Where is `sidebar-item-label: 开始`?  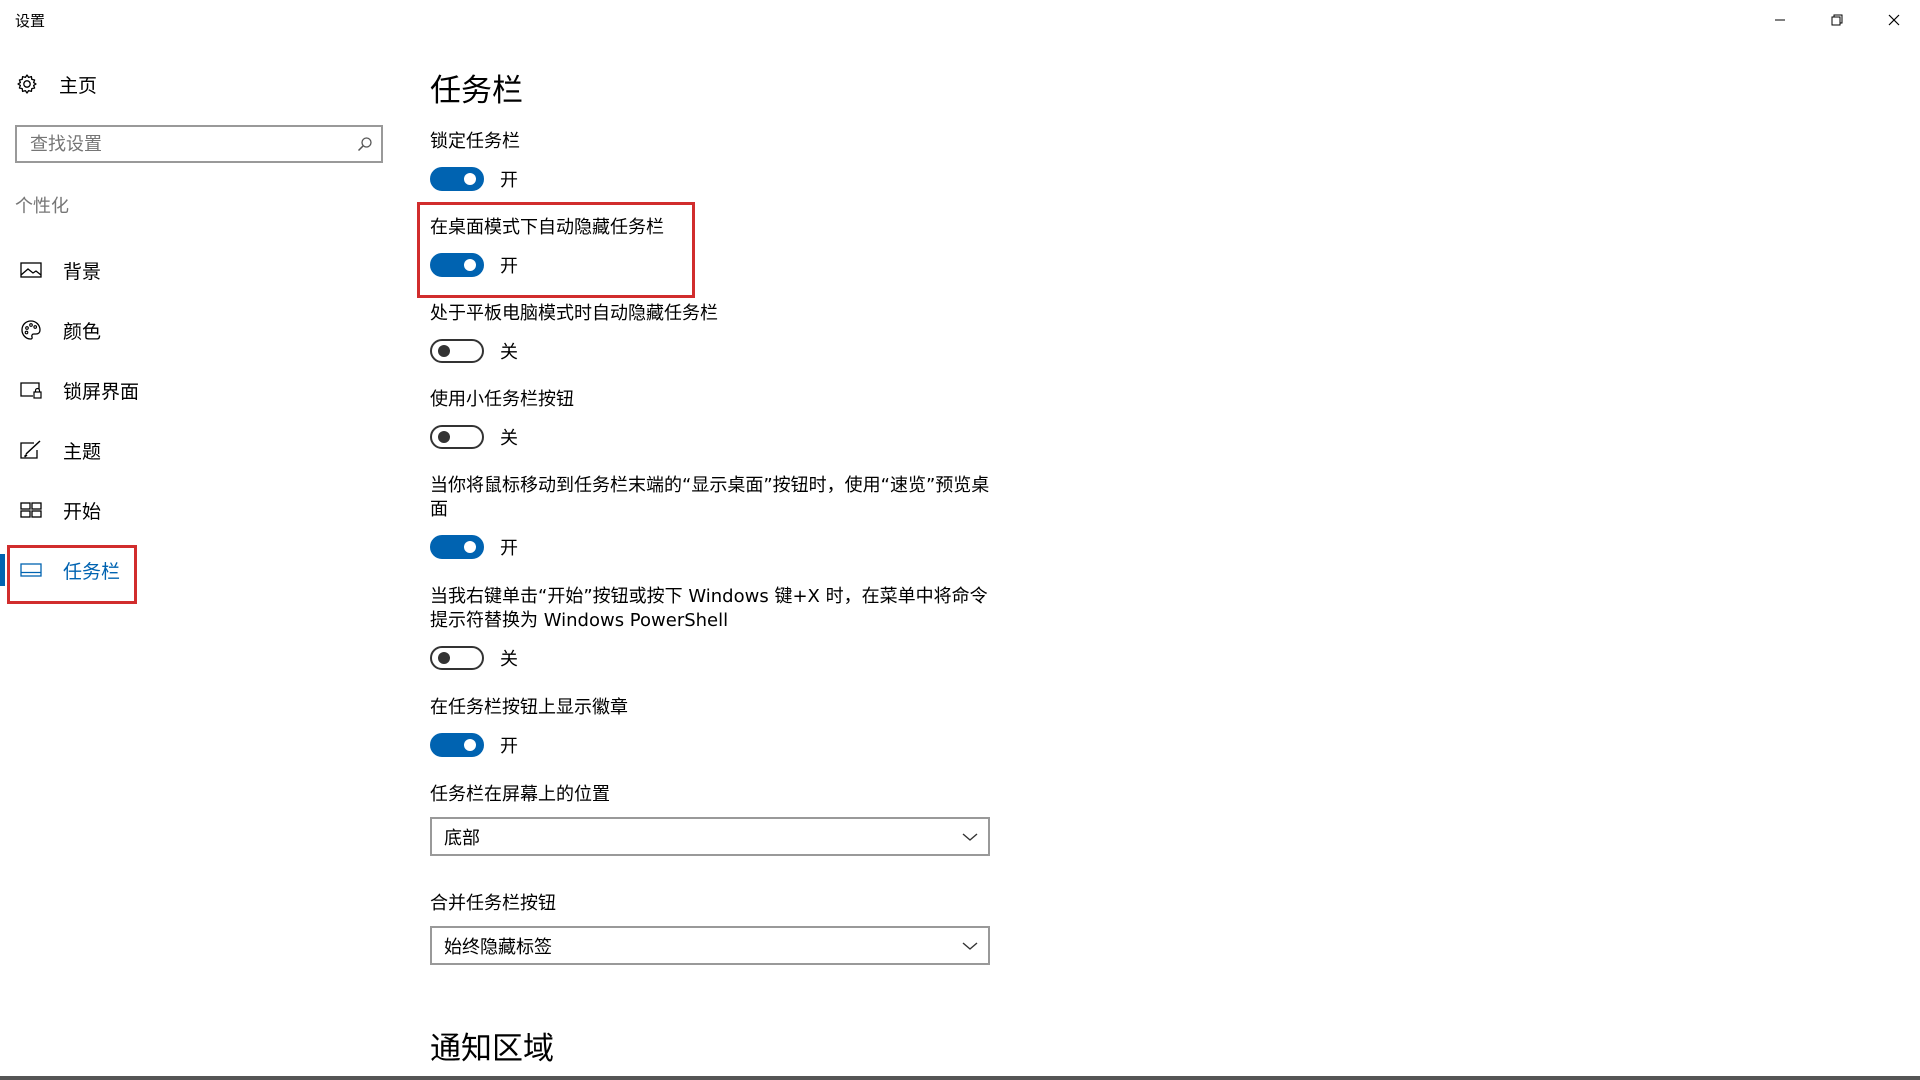
sidebar-item-label: 开始 is located at coordinates (82, 511).